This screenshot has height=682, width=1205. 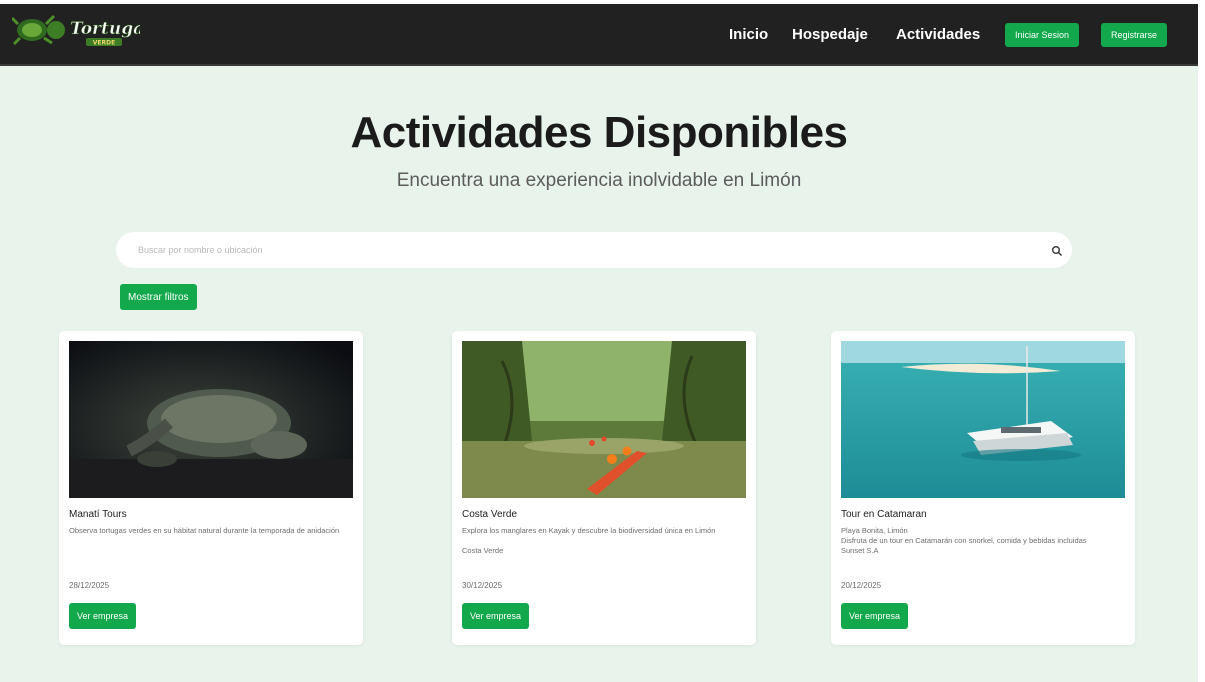 What do you see at coordinates (938, 34) in the screenshot?
I see `nav-link-actividades: Actividades` at bounding box center [938, 34].